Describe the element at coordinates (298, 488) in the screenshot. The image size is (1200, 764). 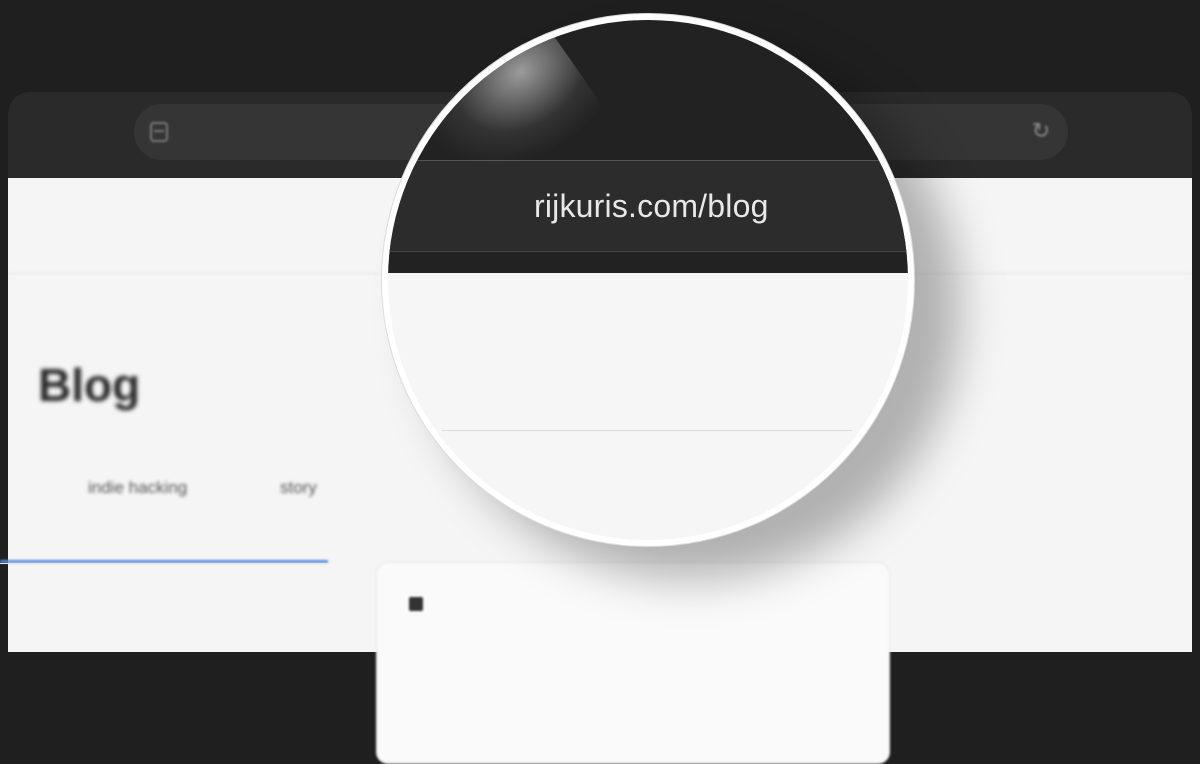
I see `tag-story: story` at that location.